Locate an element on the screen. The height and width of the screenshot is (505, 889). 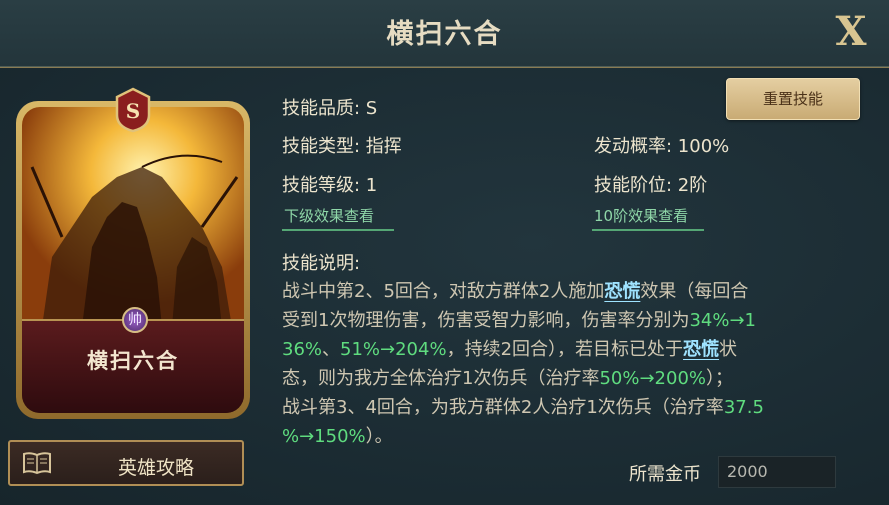
description-line: 态，则为我方全体治疗1次伤兵（治疗率50%→200%）； is located at coordinates (567, 378).